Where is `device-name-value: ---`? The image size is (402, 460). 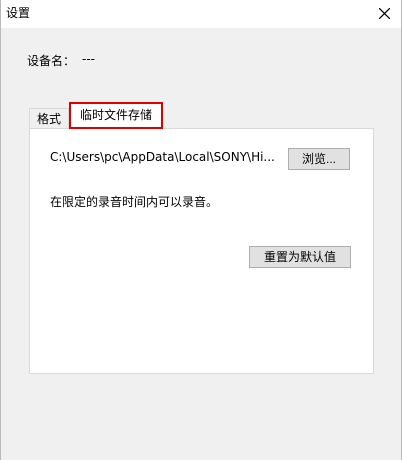 device-name-value: --- is located at coordinates (88, 59).